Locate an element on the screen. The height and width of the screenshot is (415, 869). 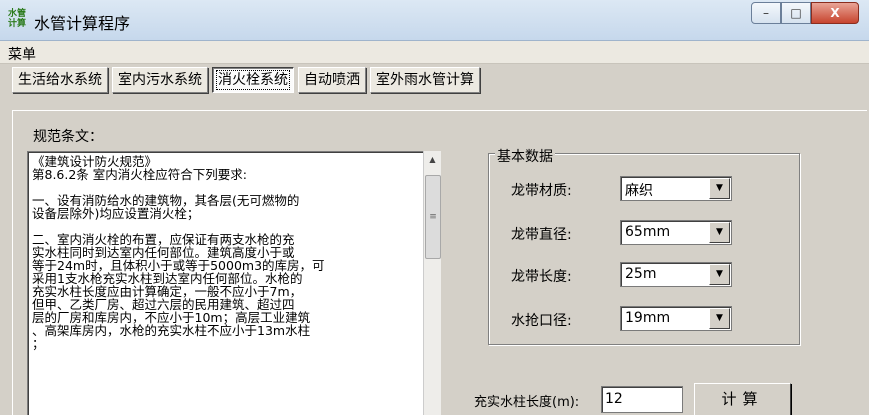
scroll-thumb: ≡ is located at coordinates (433, 217).